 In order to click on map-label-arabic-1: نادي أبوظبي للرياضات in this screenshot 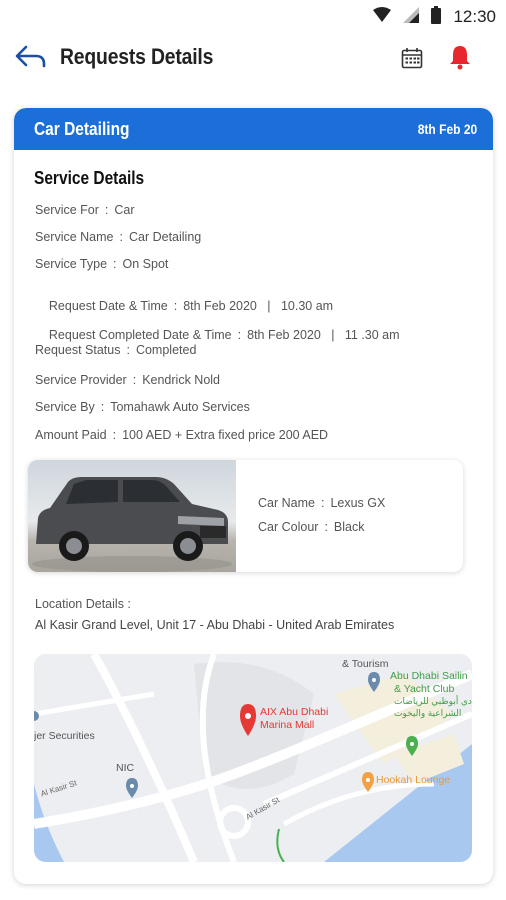, I will do `click(433, 701)`.